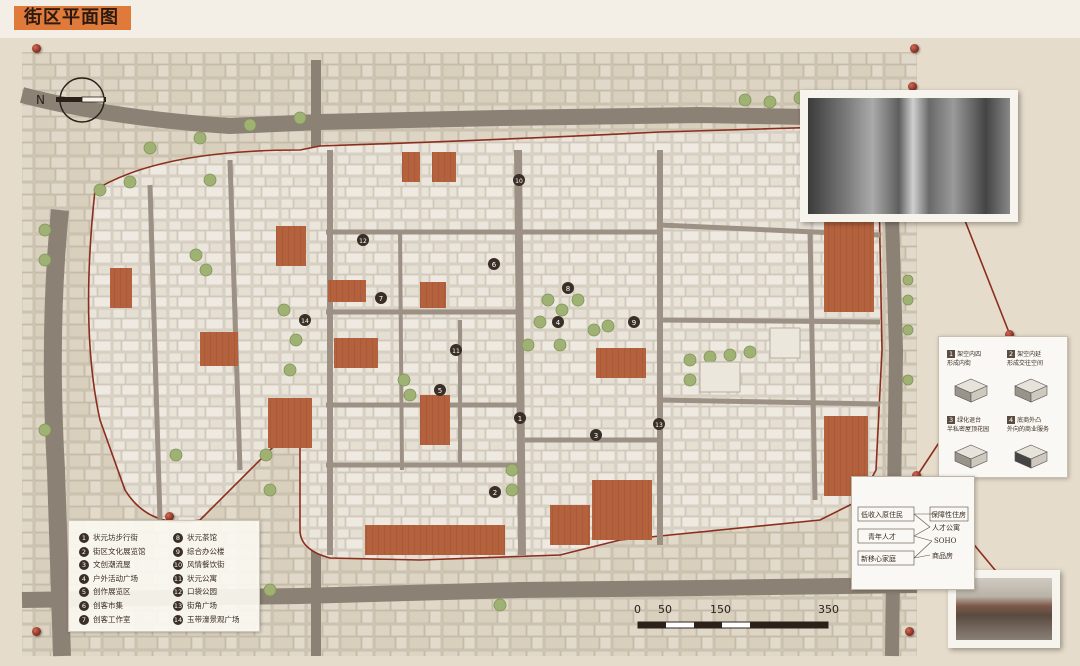  What do you see at coordinates (195, 605) in the screenshot?
I see `legend-item: 13 街角广场` at bounding box center [195, 605].